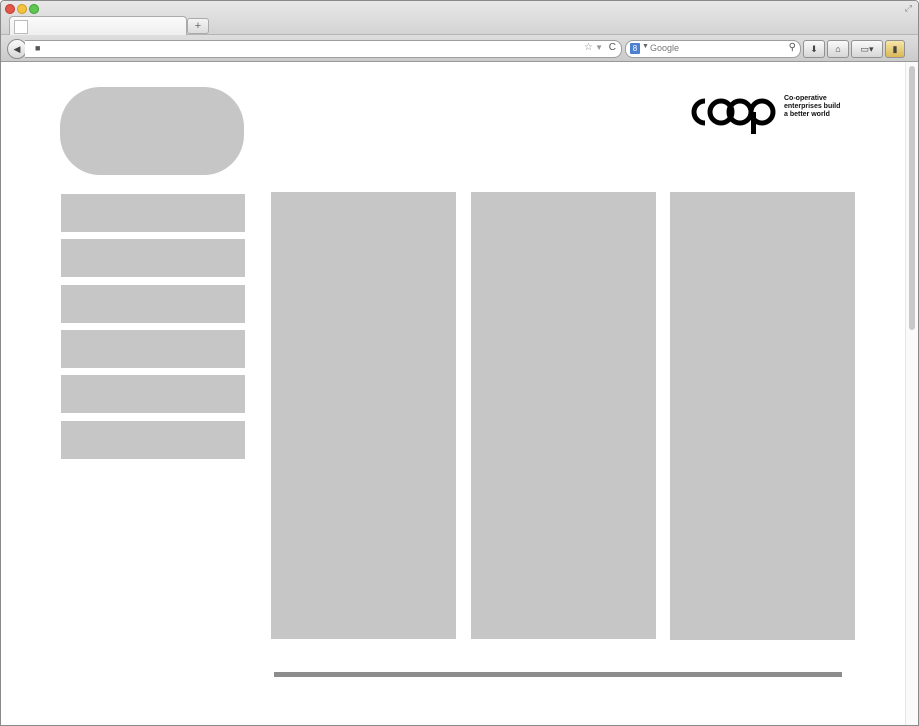 The width and height of the screenshot is (919, 726). I want to click on browser-tab, so click(98, 25).